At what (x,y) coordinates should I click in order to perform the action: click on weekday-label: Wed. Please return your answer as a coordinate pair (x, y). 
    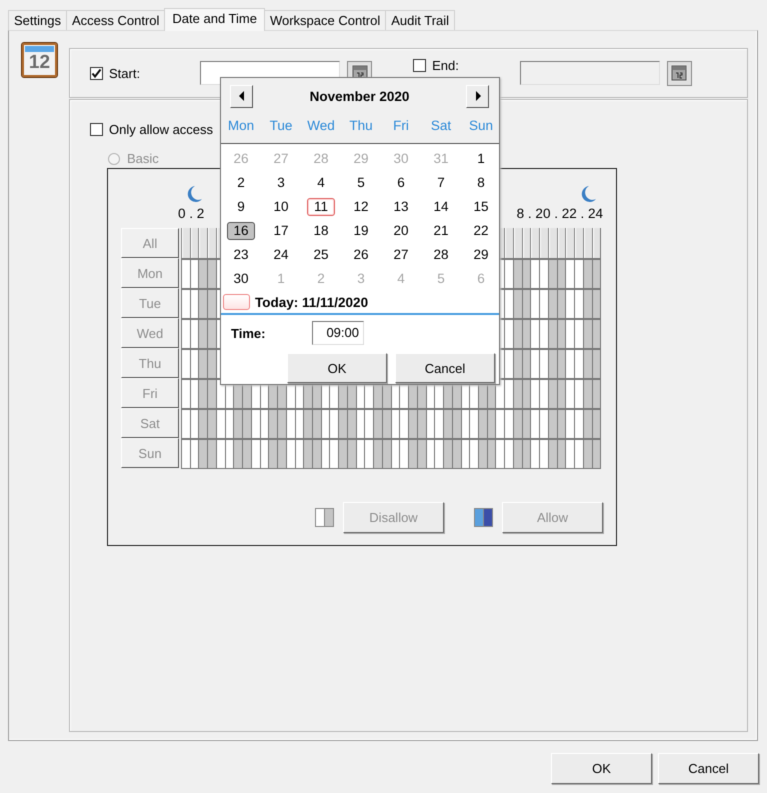
    Looking at the image, I should click on (321, 125).